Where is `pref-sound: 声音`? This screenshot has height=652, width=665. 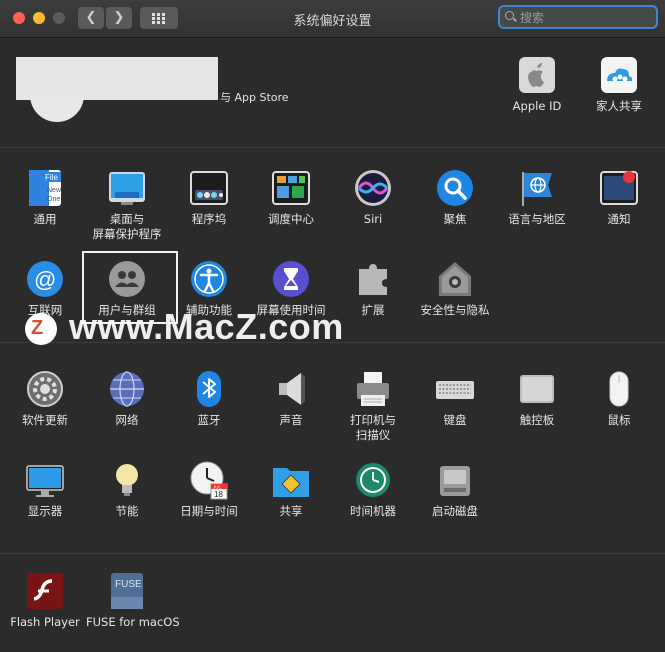 pref-sound: 声音 is located at coordinates (291, 398).